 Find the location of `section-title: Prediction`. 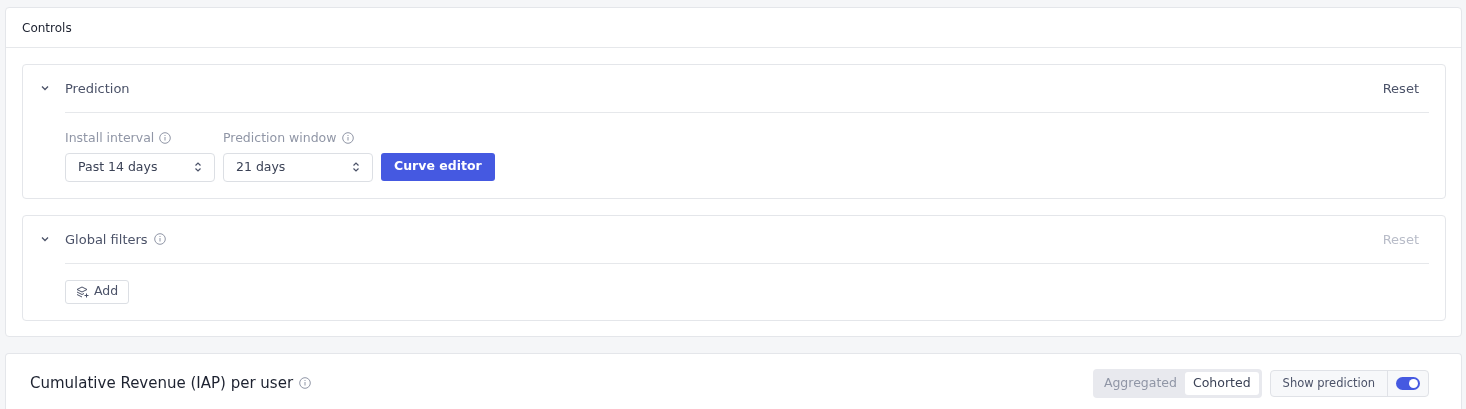

section-title: Prediction is located at coordinates (97, 88).